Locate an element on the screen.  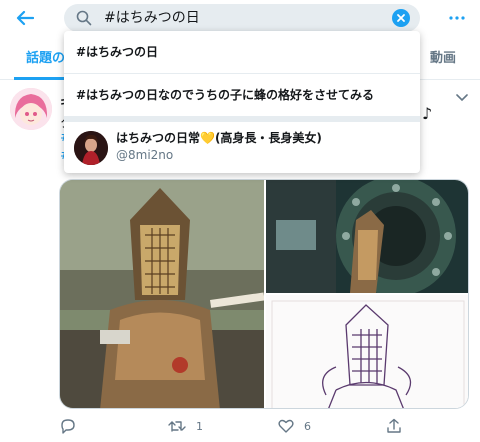
back-button is located at coordinates (25, 18).